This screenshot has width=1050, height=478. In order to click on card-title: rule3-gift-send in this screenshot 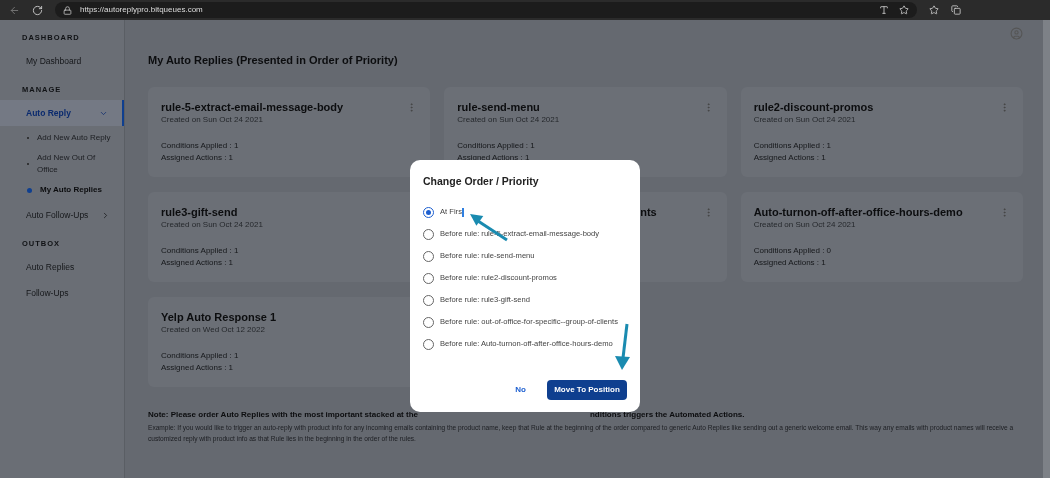, I will do `click(199, 212)`.